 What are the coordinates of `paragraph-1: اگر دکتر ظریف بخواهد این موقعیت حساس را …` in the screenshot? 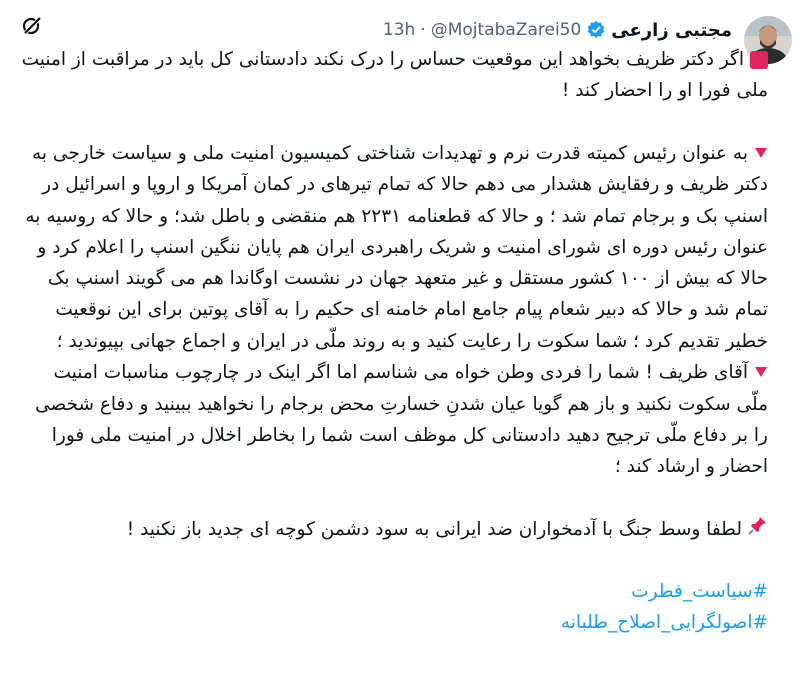 It's located at (394, 75).